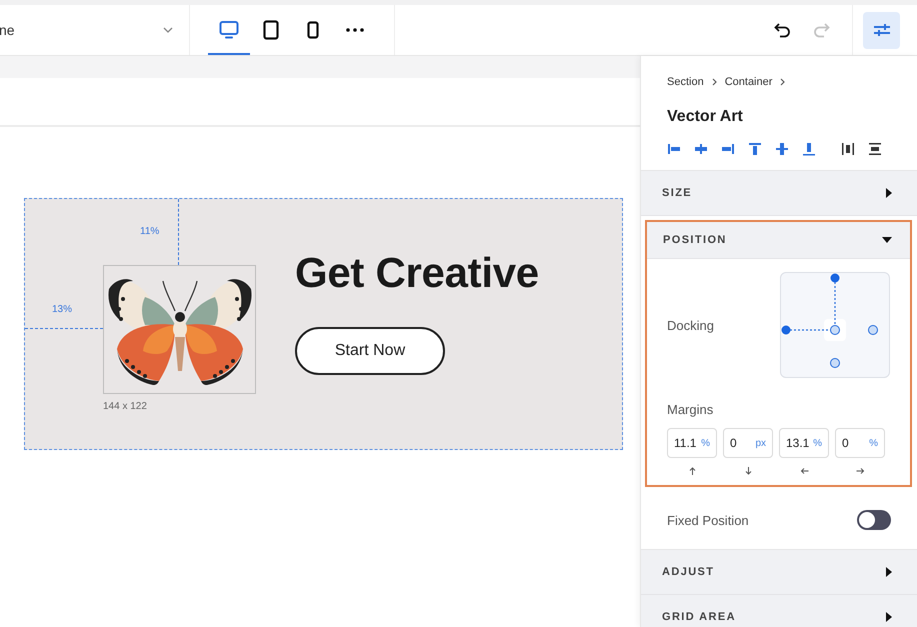 The height and width of the screenshot is (627, 917). Describe the element at coordinates (62, 309) in the screenshot. I see `margin-label: 13%` at that location.